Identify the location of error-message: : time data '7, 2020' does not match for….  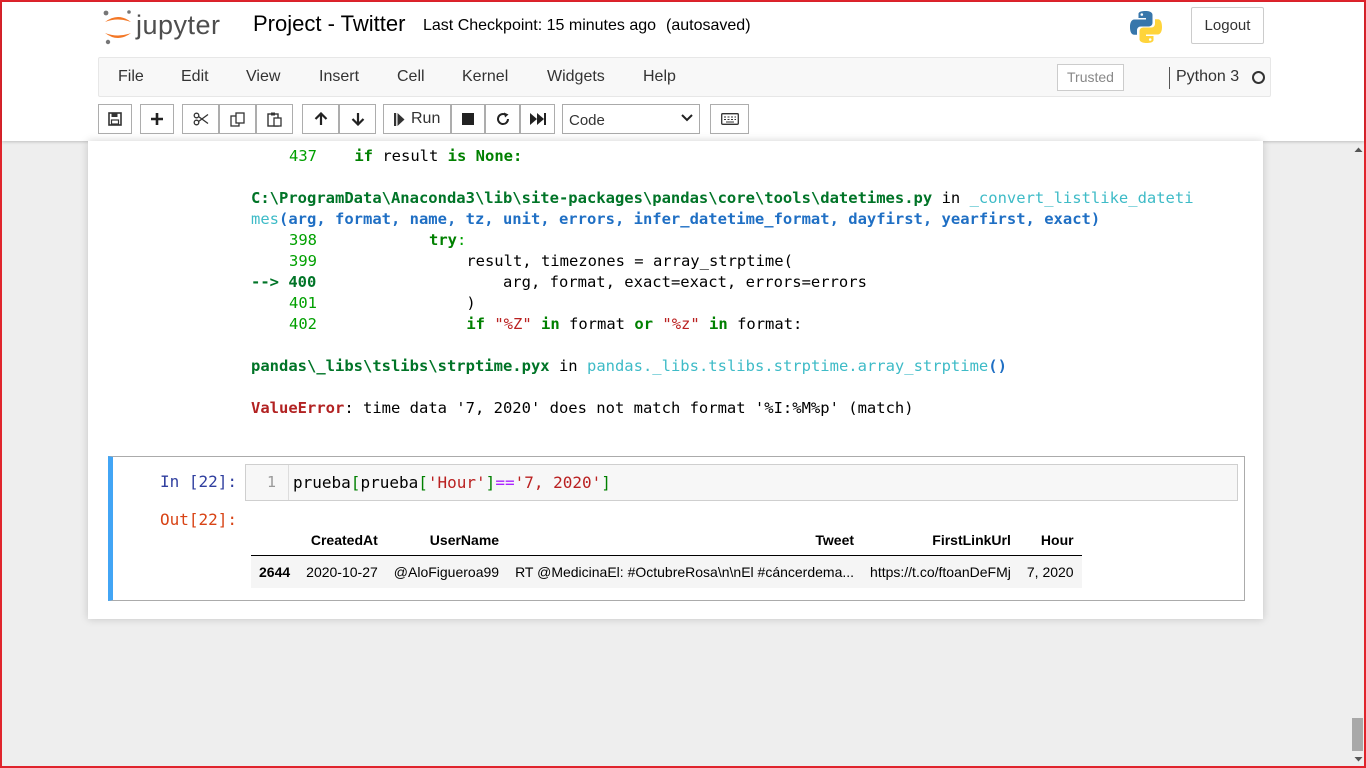
(629, 408).